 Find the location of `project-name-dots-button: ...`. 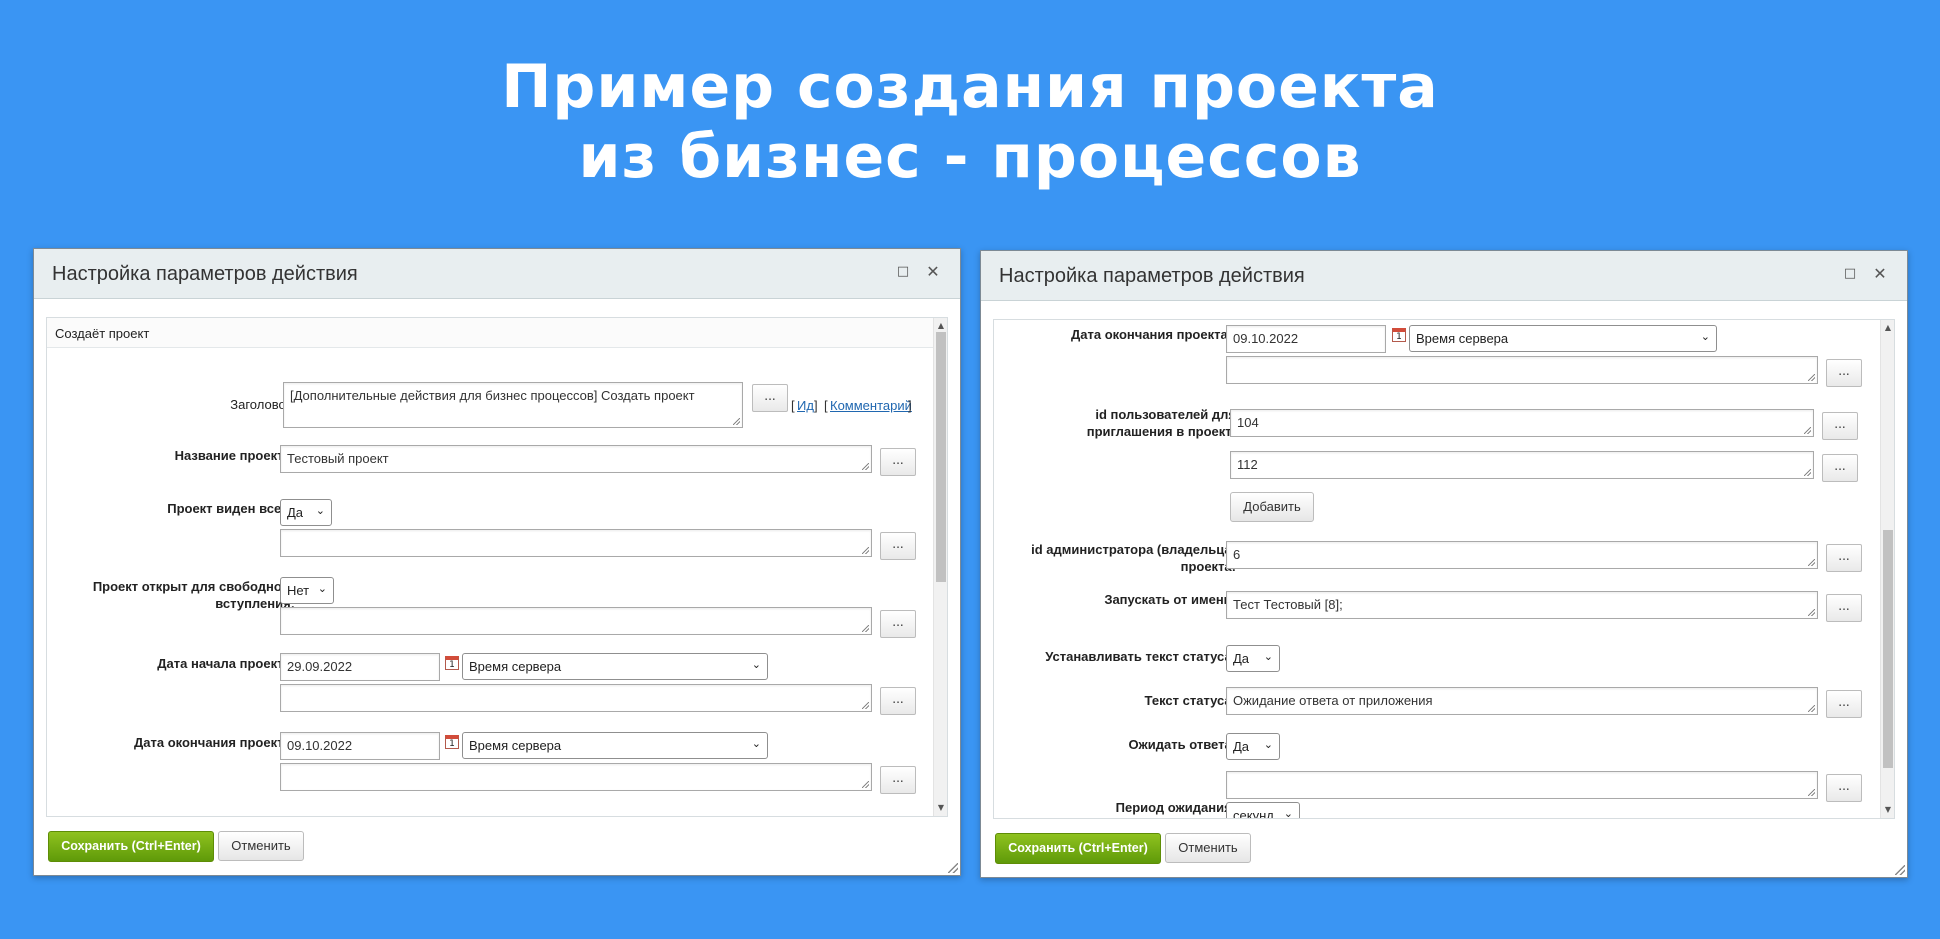

project-name-dots-button: ... is located at coordinates (898, 462).